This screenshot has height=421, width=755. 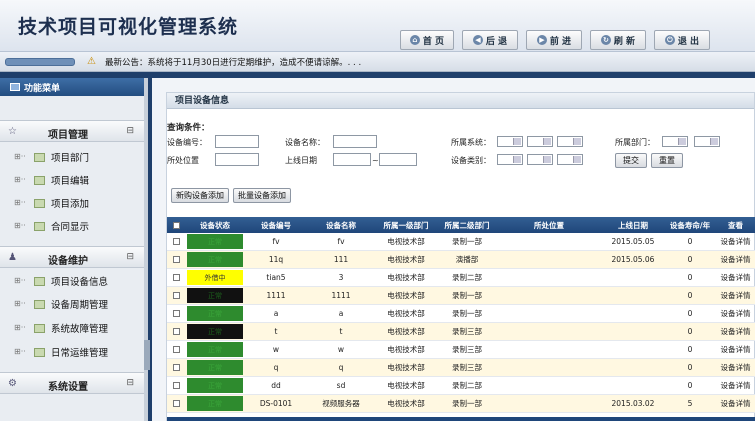 What do you see at coordinates (406, 313) in the screenshot?
I see `cell-dept1: 电视技术部` at bounding box center [406, 313].